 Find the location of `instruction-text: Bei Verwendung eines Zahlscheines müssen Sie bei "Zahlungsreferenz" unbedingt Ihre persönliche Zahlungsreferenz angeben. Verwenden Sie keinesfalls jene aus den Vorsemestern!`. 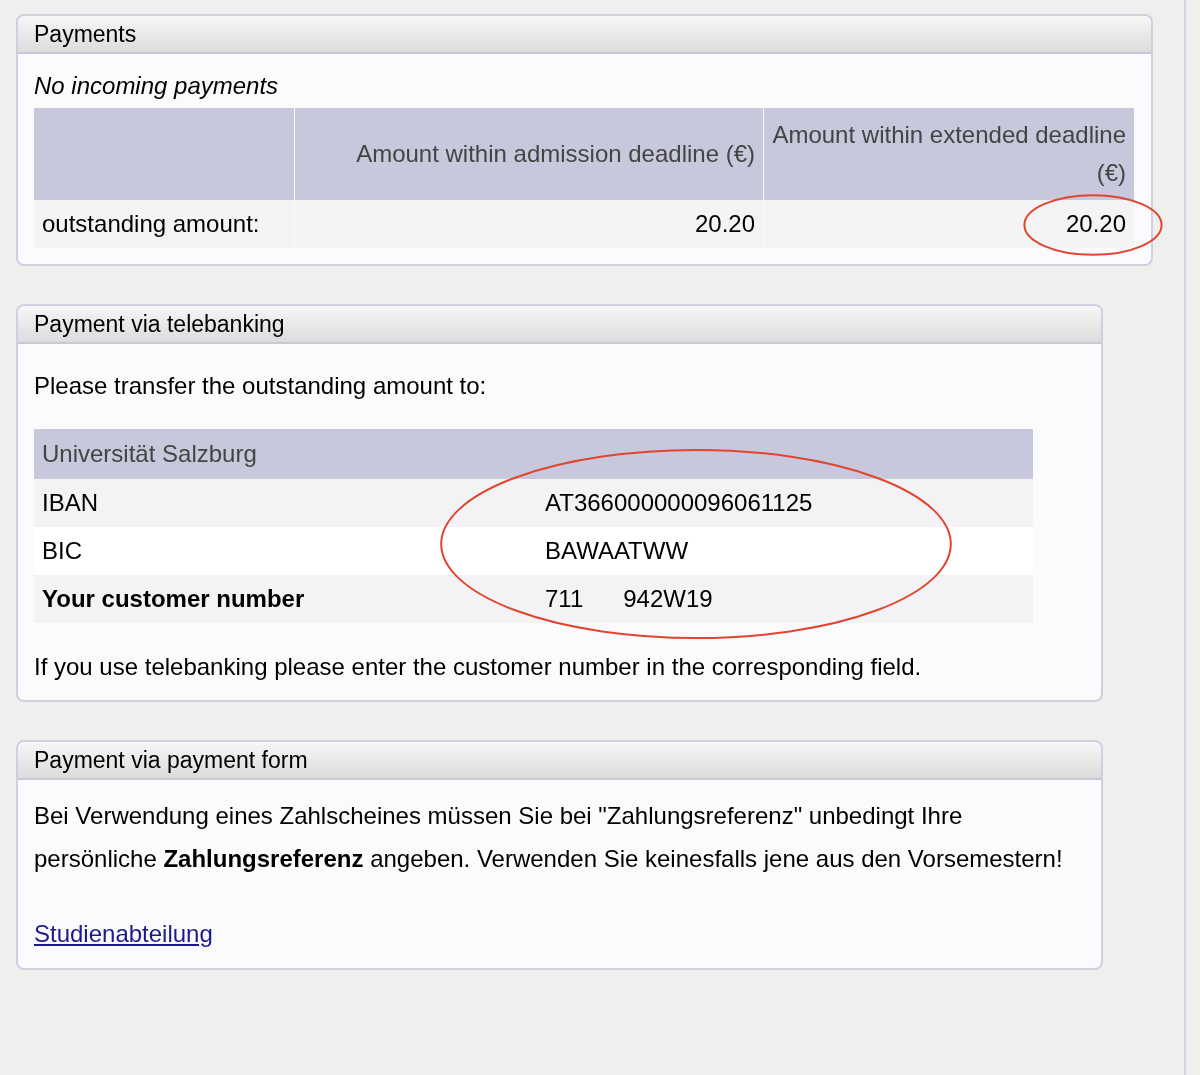

instruction-text: Bei Verwendung eines Zahlscheines müssen Sie bei "Zahlungsreferenz" unbedingt Ihre persönliche Zahlungsreferenz angeben. Verwenden Sie keinesfalls jene aus den Vorsemestern! is located at coordinates (549, 838).